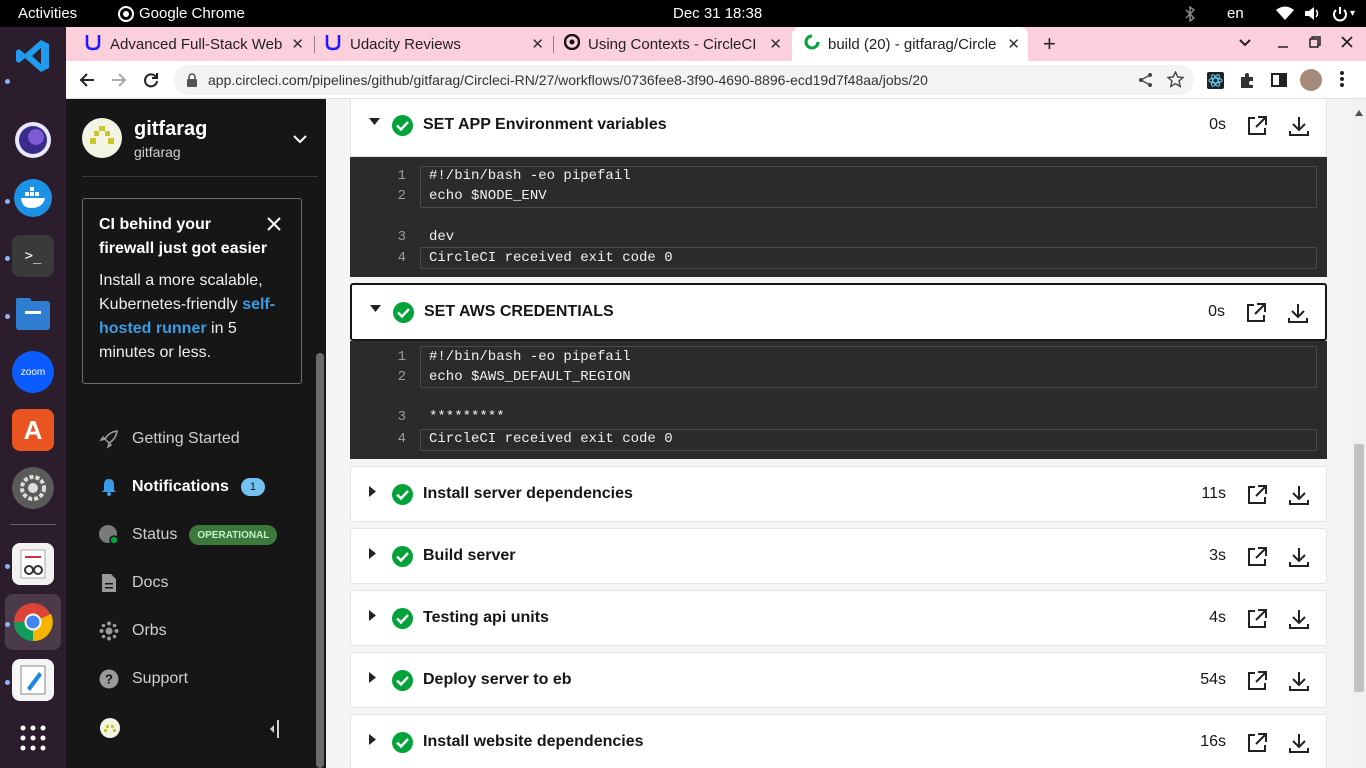  I want to click on user-avatar, so click(110, 728).